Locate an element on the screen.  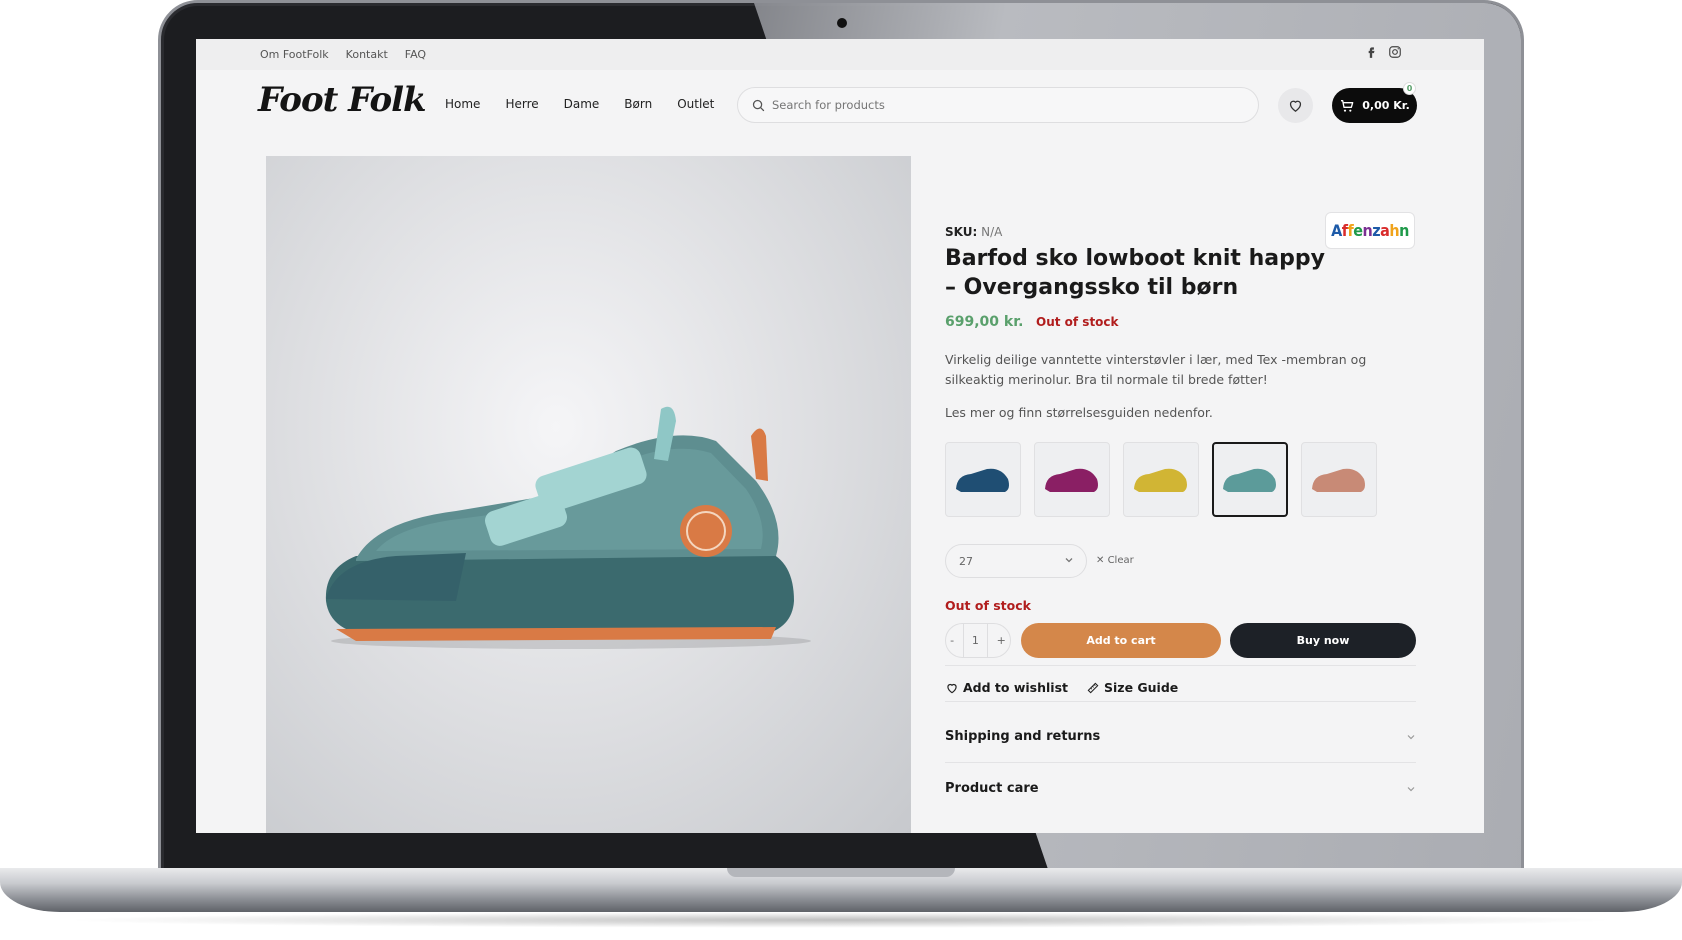
color-swatches is located at coordinates (1161, 479).